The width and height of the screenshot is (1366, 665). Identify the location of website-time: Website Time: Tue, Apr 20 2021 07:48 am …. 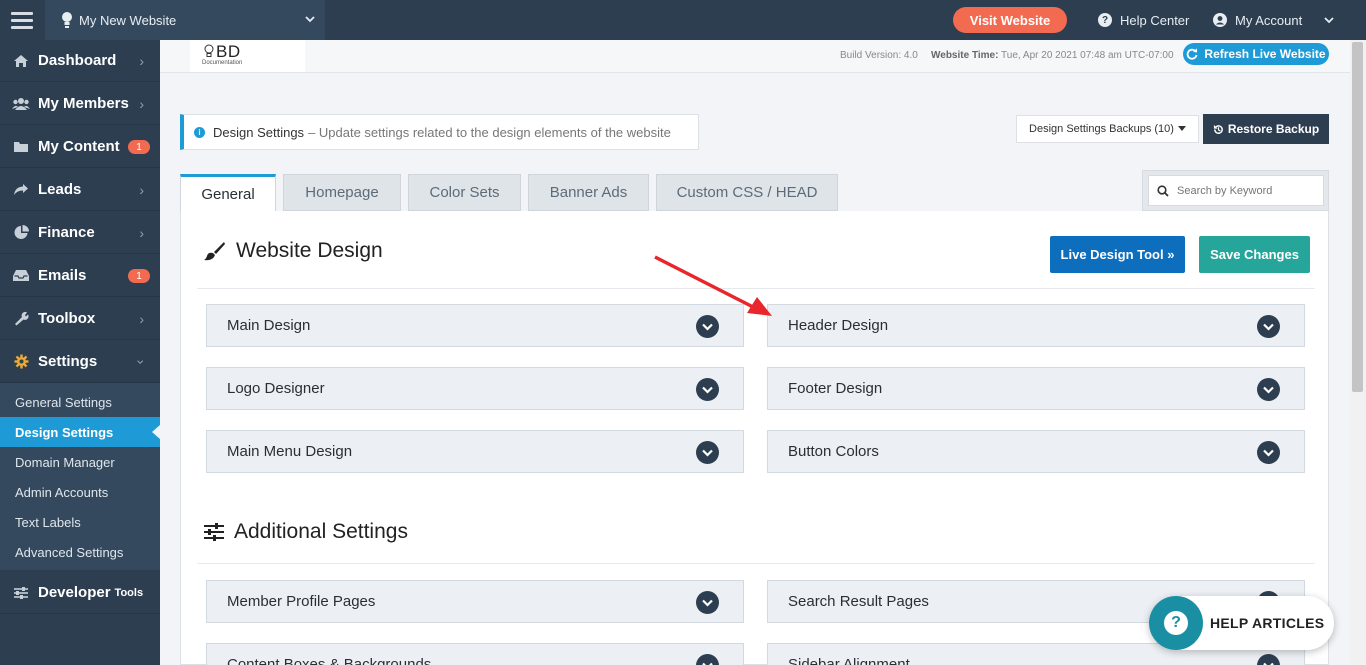
(1052, 55).